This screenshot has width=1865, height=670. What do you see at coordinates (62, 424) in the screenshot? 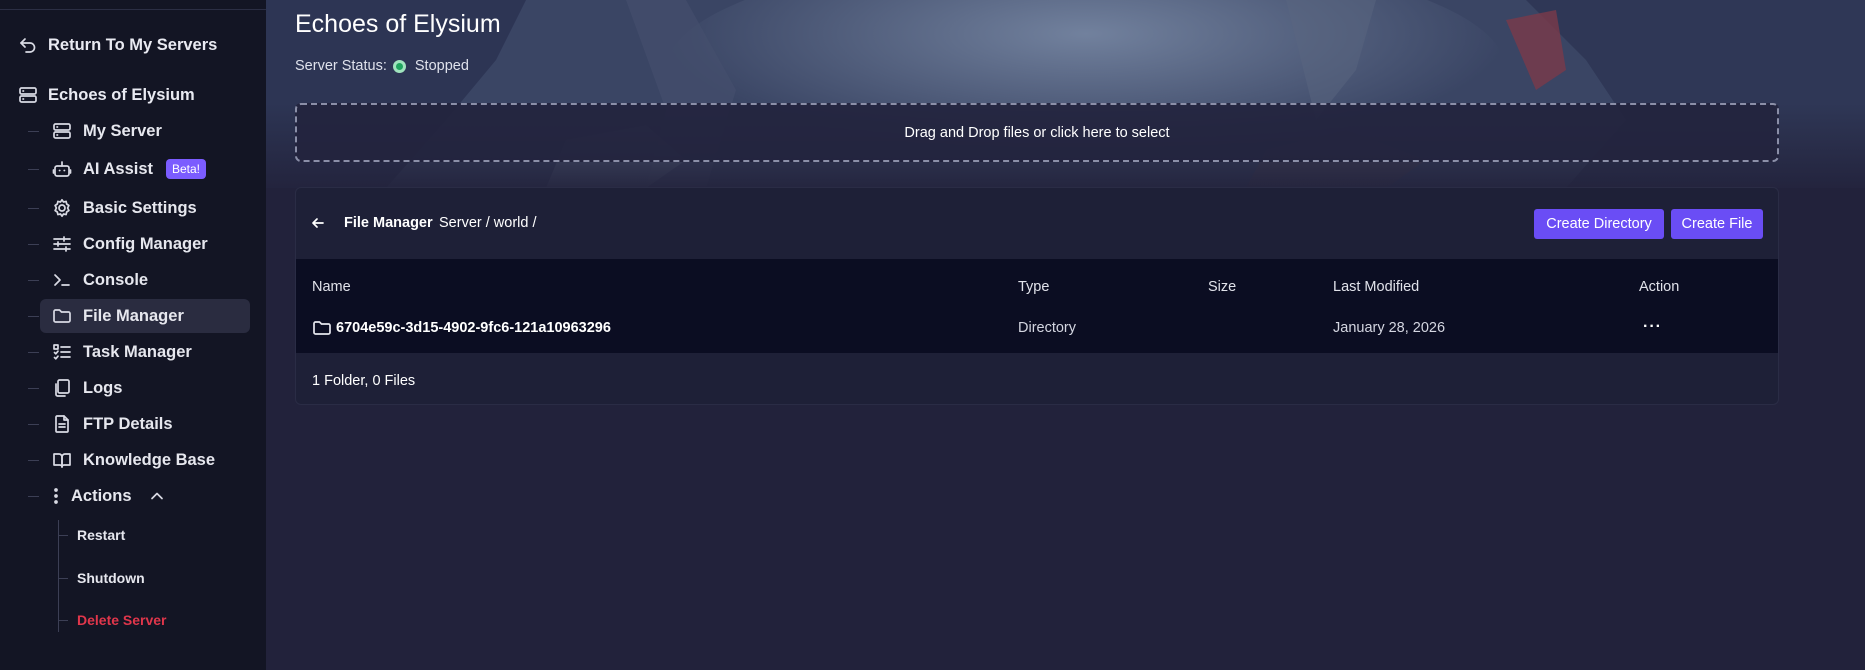
I see `document-icon` at bounding box center [62, 424].